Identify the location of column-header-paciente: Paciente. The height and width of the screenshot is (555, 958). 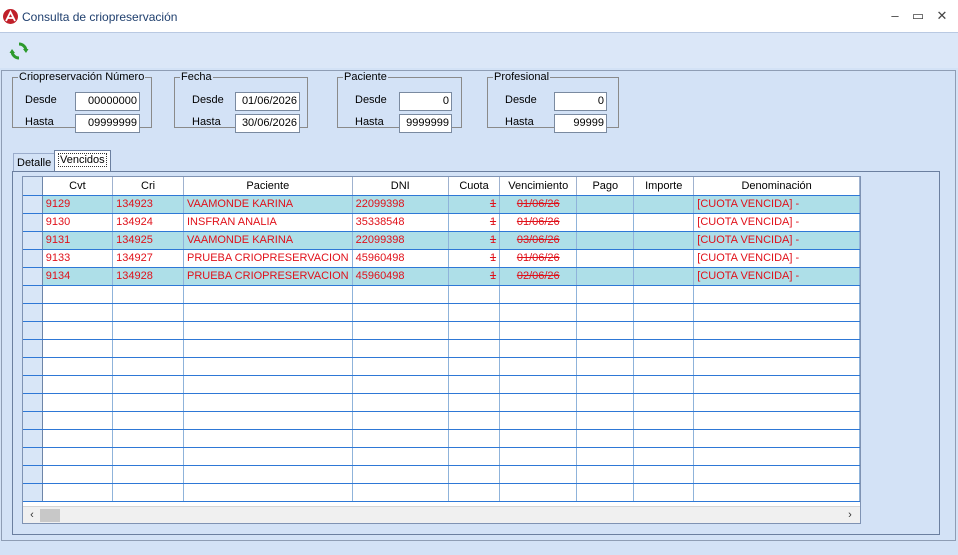
(268, 186).